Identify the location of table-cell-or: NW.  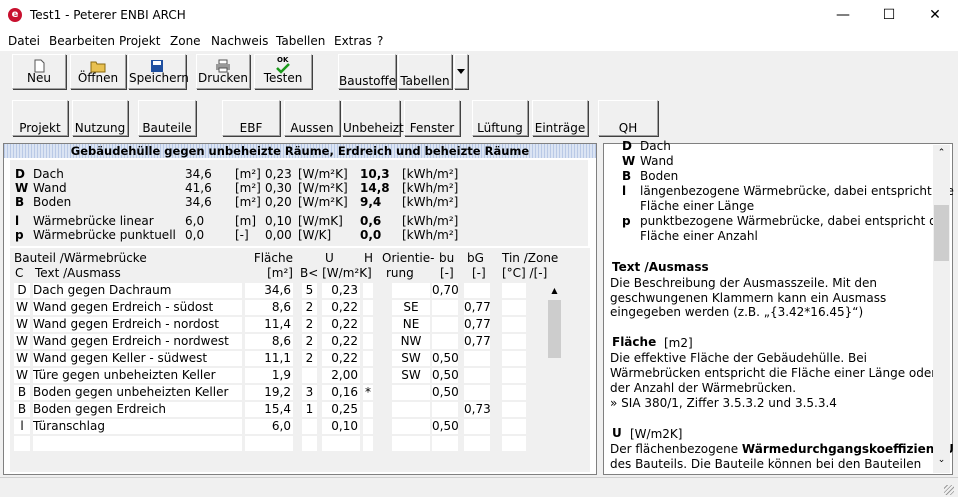
(411, 341).